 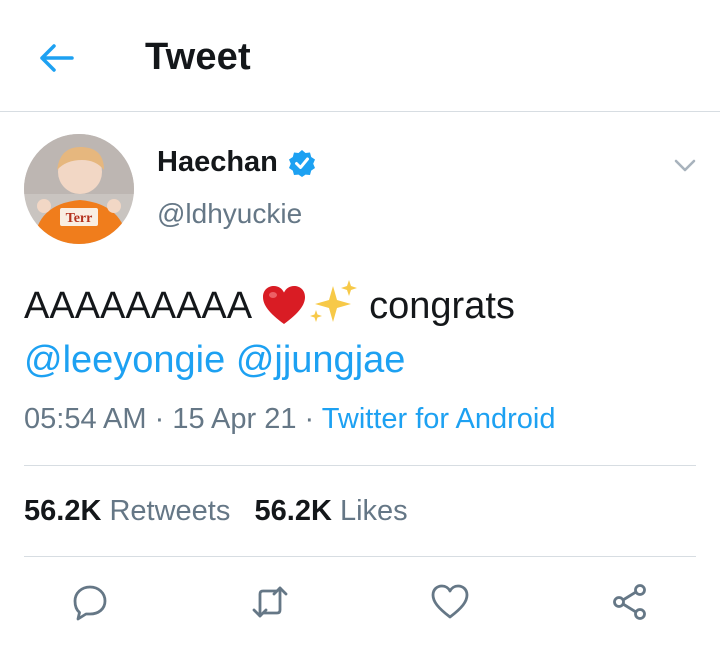 I want to click on action-bar, so click(x=360, y=605).